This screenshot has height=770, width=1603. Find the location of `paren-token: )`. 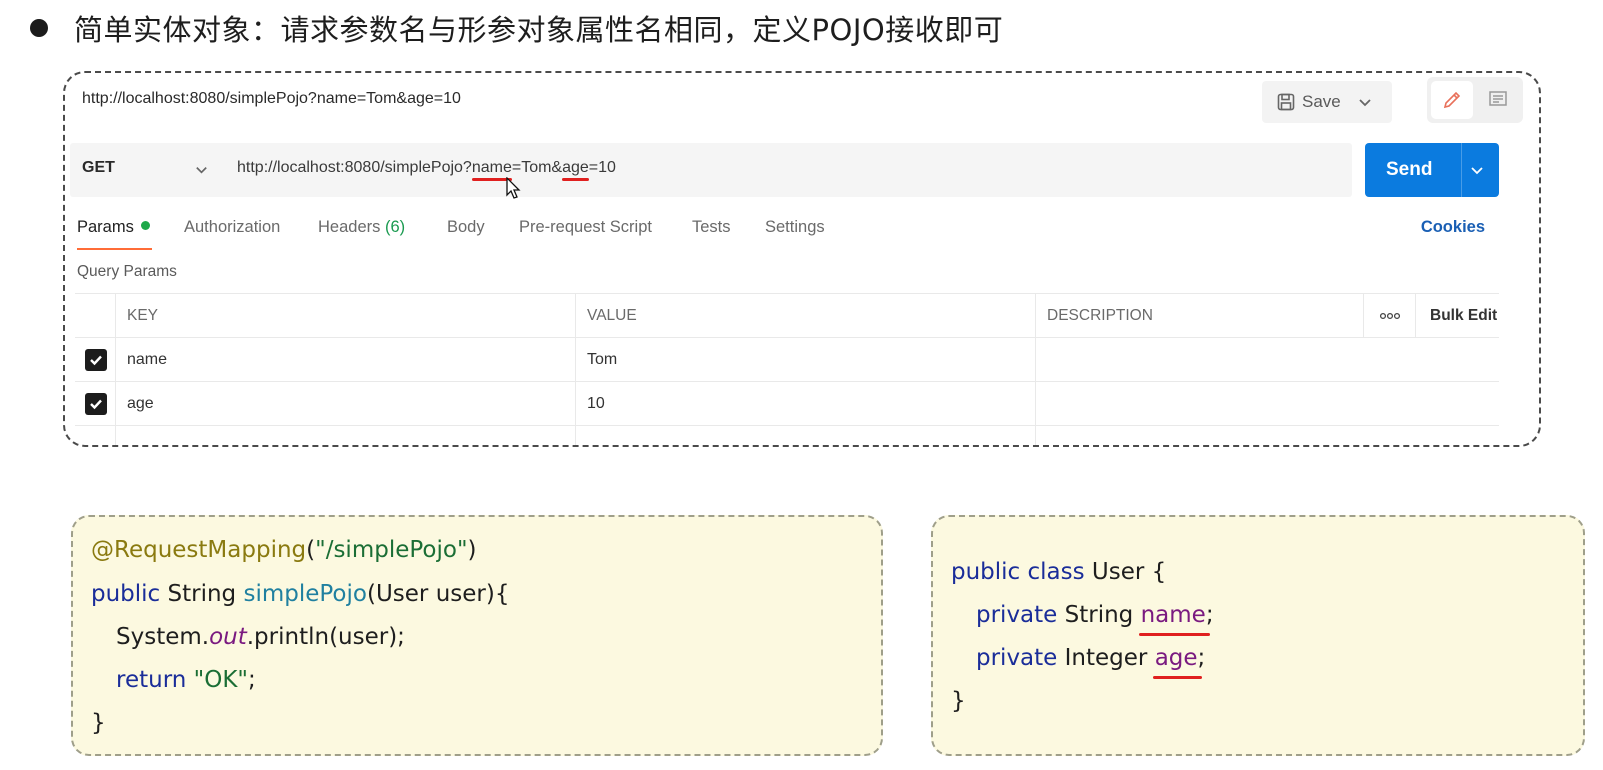

paren-token: ) is located at coordinates (472, 550).